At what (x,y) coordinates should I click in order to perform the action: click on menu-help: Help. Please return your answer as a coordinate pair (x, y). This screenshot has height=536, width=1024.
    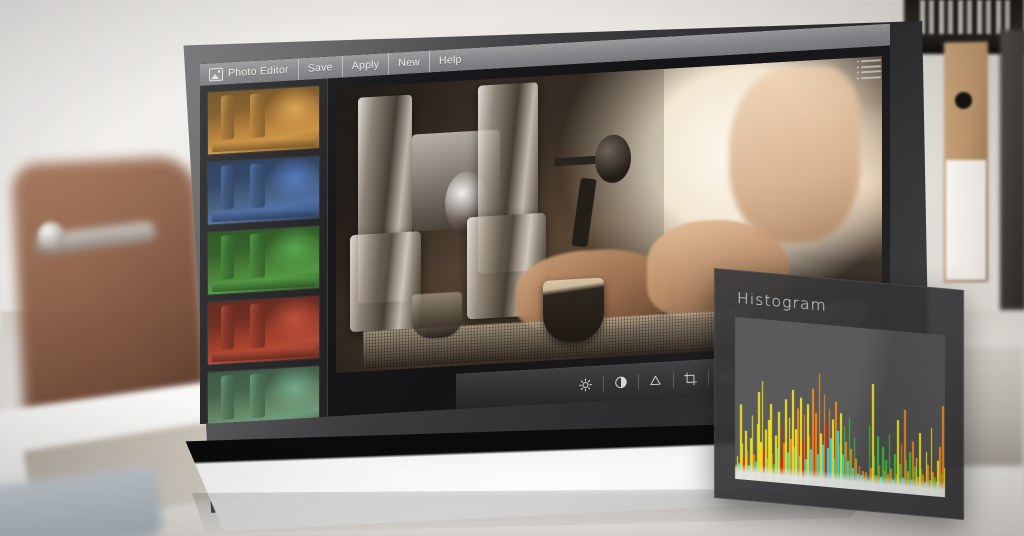
    Looking at the image, I should click on (450, 60).